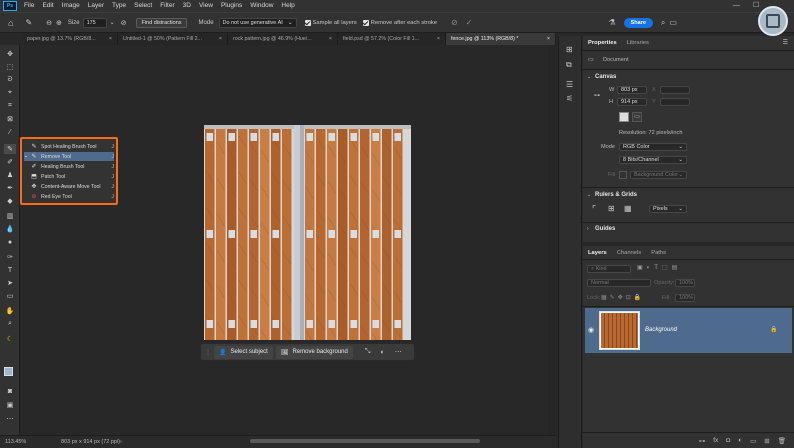 The height and width of the screenshot is (448, 794). Describe the element at coordinates (69, 166) in the screenshot. I see `healing-brush-item: ✐ Healing Brush Tool J` at that location.